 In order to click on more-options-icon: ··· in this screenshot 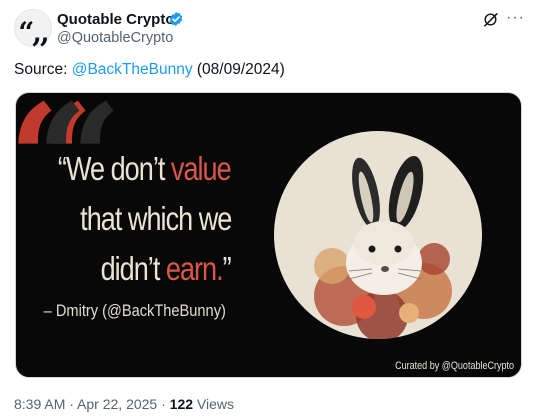, I will do `click(515, 18)`.